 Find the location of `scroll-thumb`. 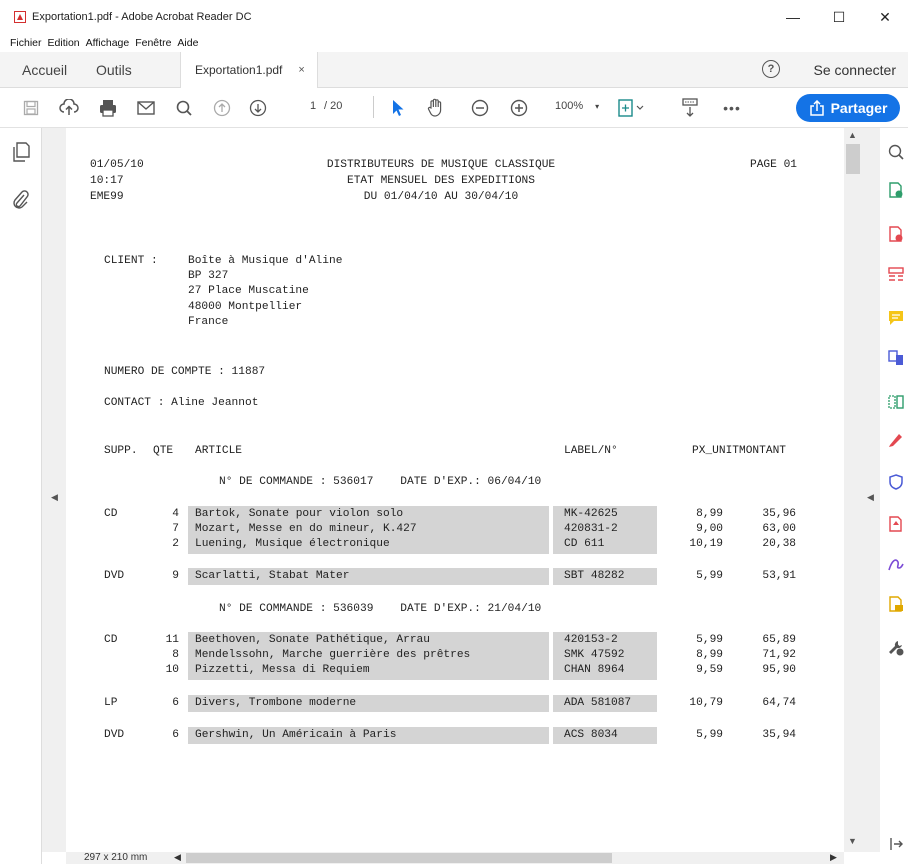

scroll-thumb is located at coordinates (853, 159).